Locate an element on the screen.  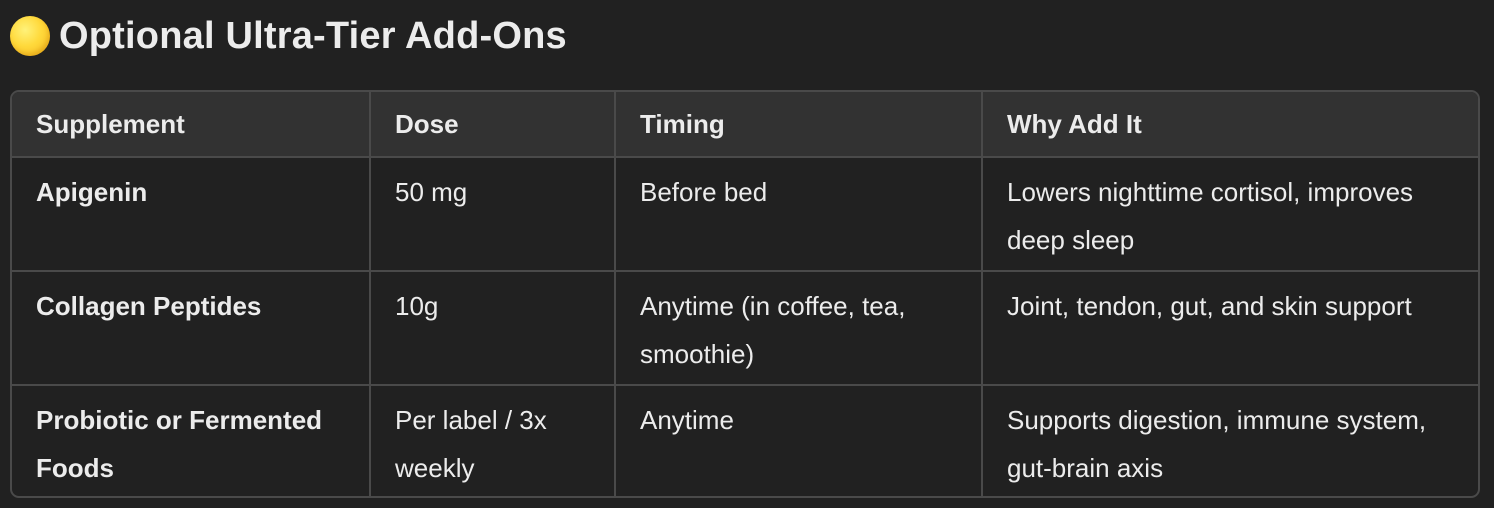
supplement-cell: Apigenin is located at coordinates (191, 214).